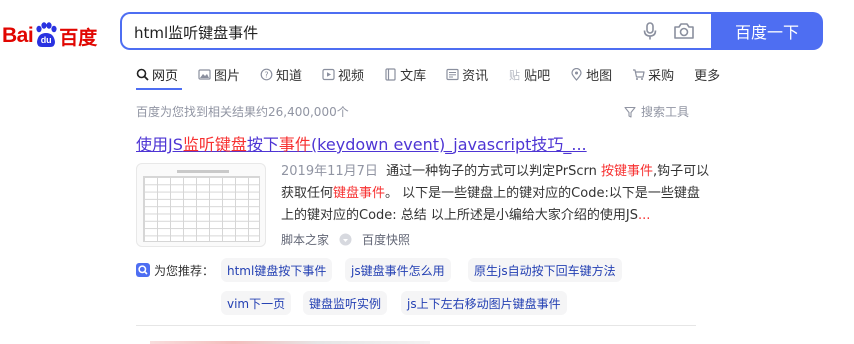 This screenshot has height=344, width=854. I want to click on recommend-chip: vim下一页, so click(256, 303).